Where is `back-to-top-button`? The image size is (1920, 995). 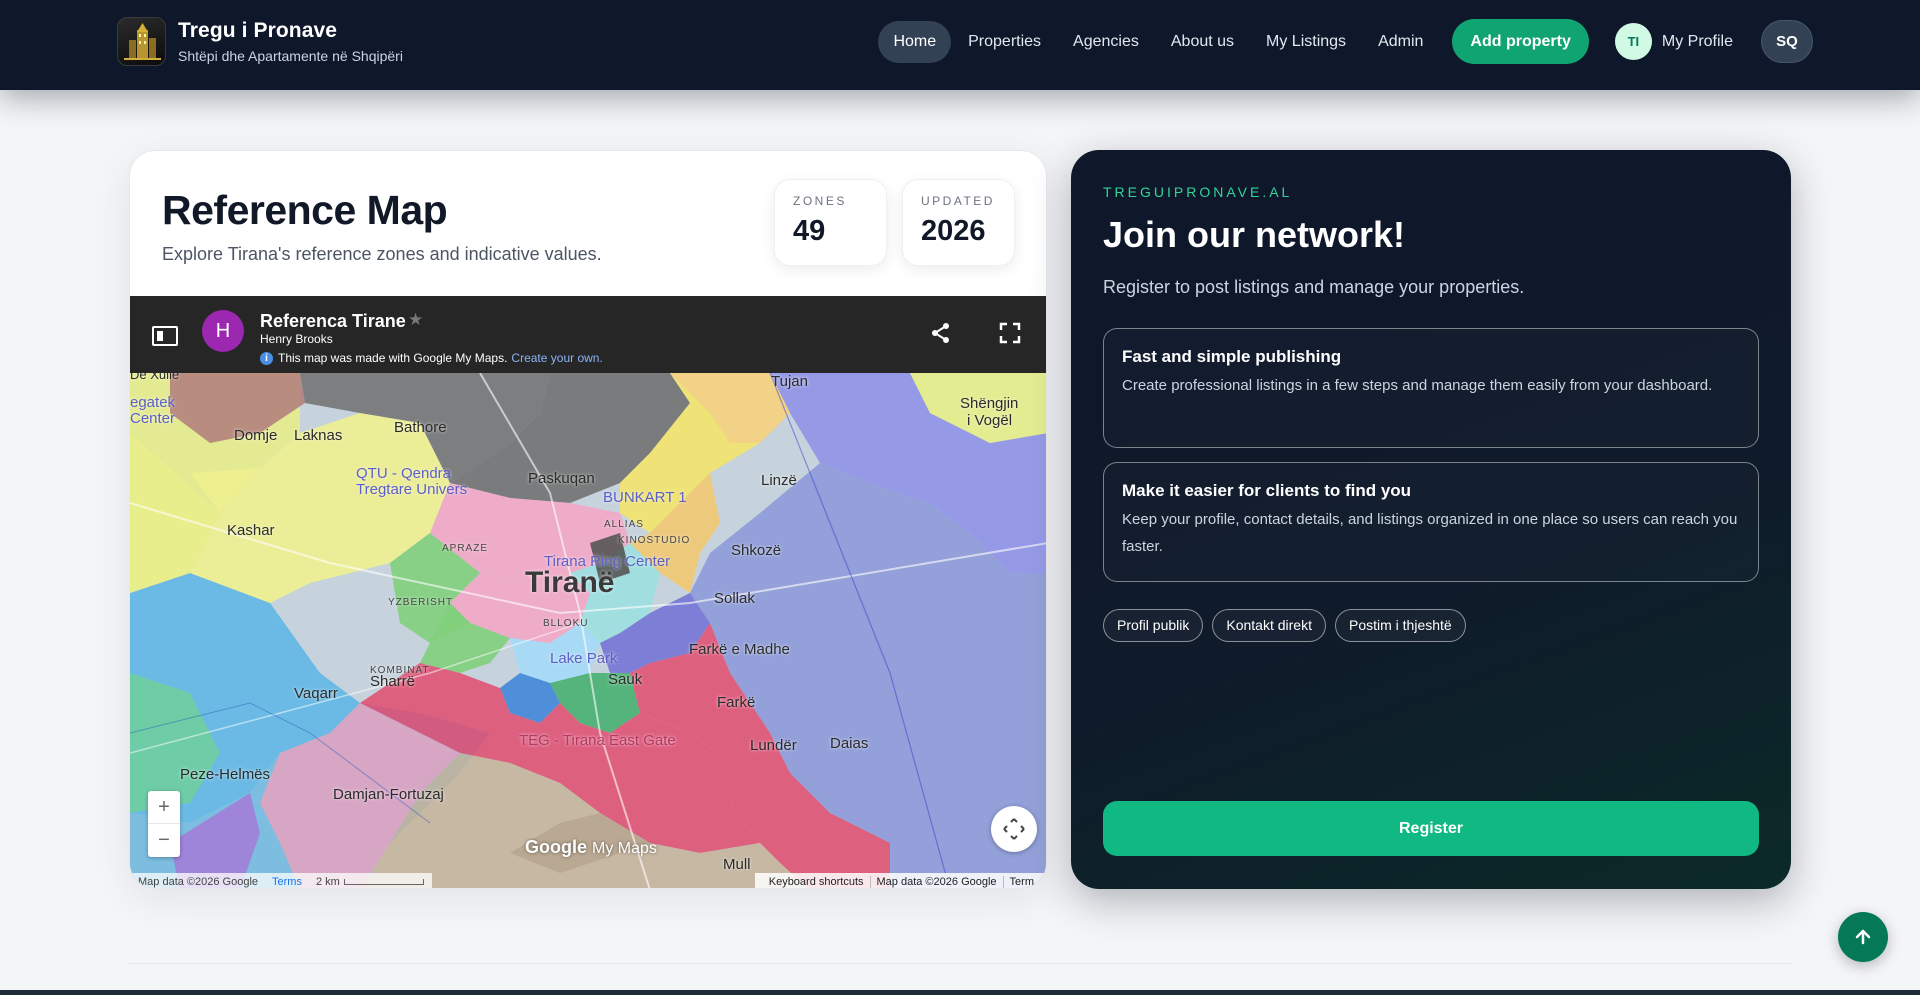 back-to-top-button is located at coordinates (1863, 937).